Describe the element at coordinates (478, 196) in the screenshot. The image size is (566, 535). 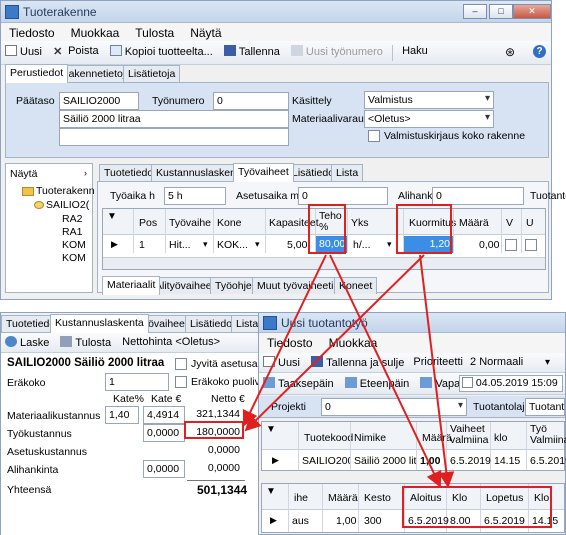
I see `alihankinta-input: 0` at that location.